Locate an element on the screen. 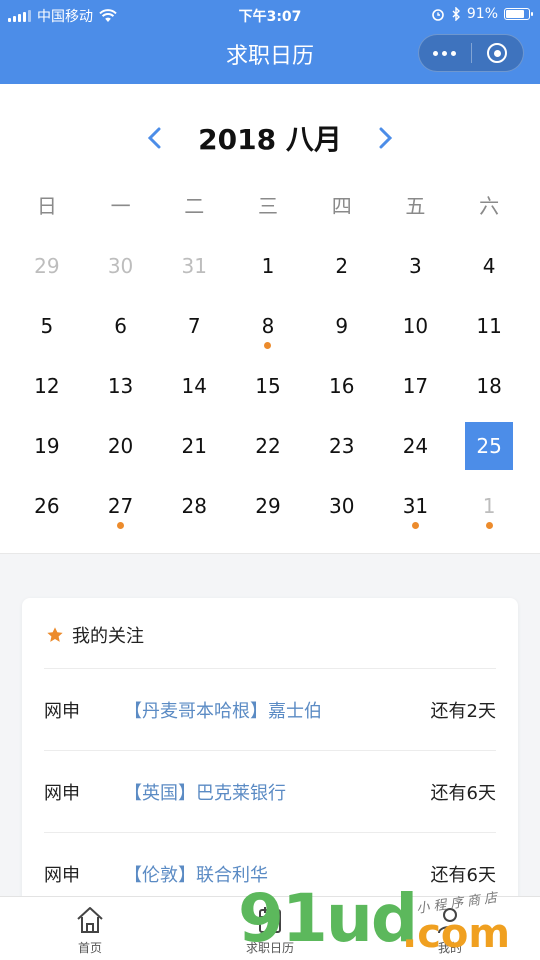 Image resolution: width=540 pixels, height=960 pixels. more-dots-icon is located at coordinates (445, 53).